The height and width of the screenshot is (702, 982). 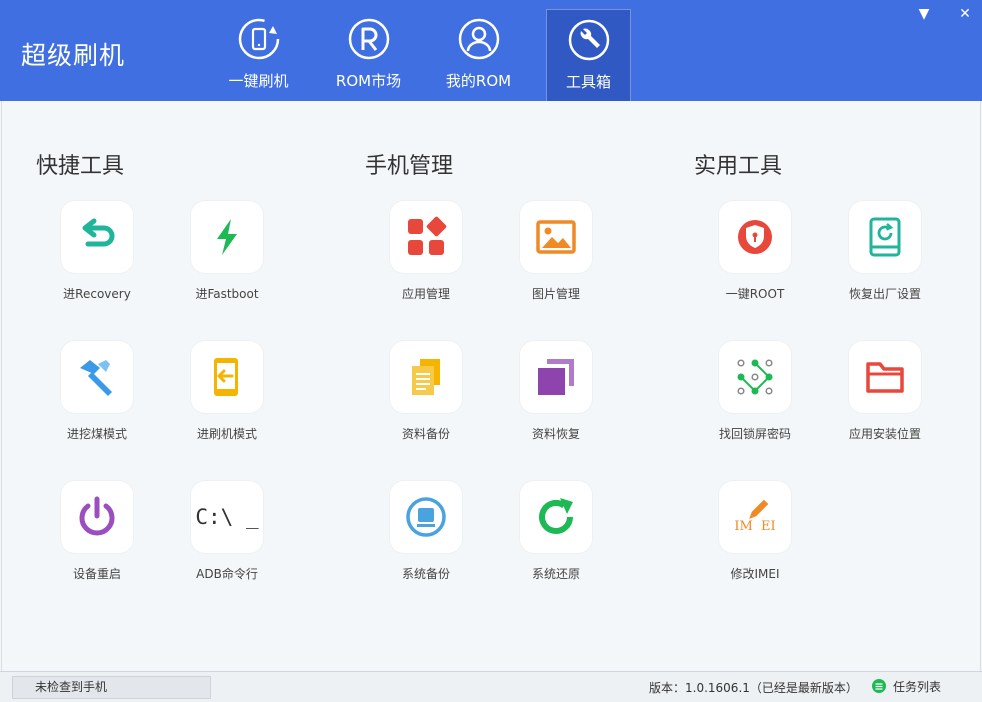 I want to click on tab-label: 我的ROM, so click(x=478, y=81).